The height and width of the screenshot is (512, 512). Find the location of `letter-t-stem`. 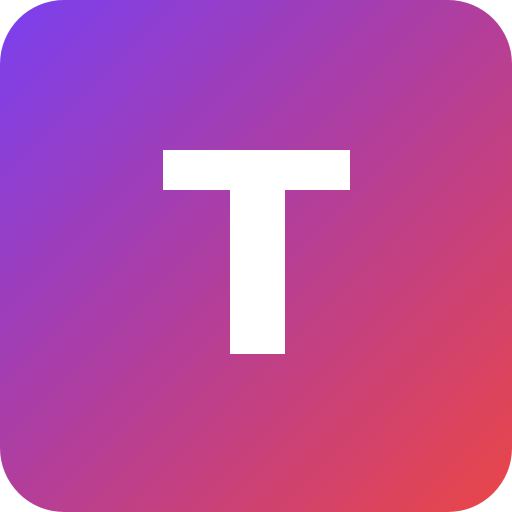

letter-t-stem is located at coordinates (257, 252).